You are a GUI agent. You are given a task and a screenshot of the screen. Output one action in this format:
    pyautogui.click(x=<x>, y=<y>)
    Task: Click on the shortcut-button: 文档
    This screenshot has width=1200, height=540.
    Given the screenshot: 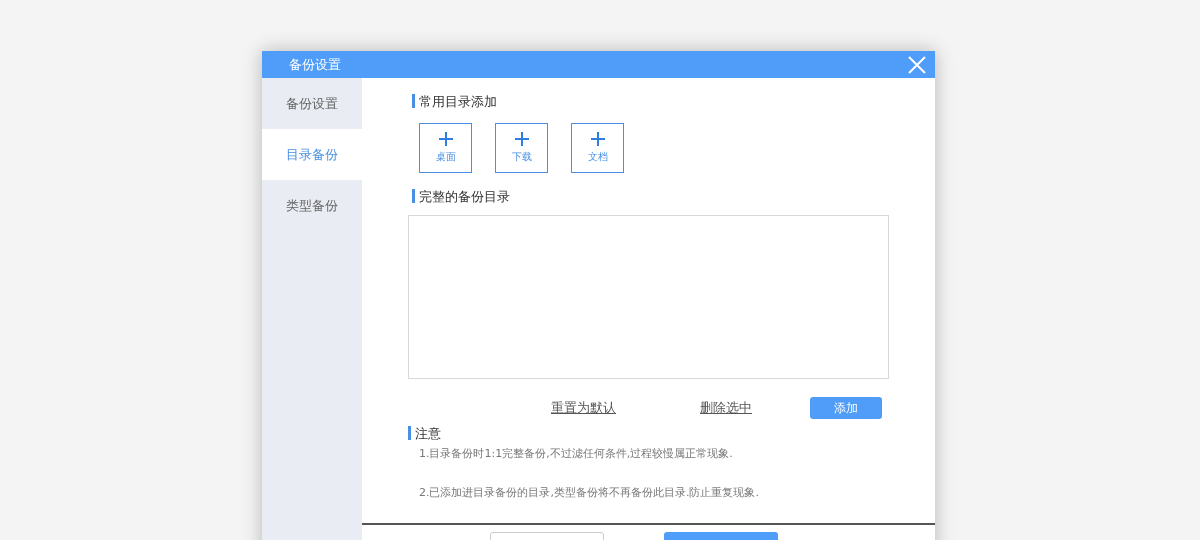 What is the action you would take?
    pyautogui.click(x=597, y=148)
    